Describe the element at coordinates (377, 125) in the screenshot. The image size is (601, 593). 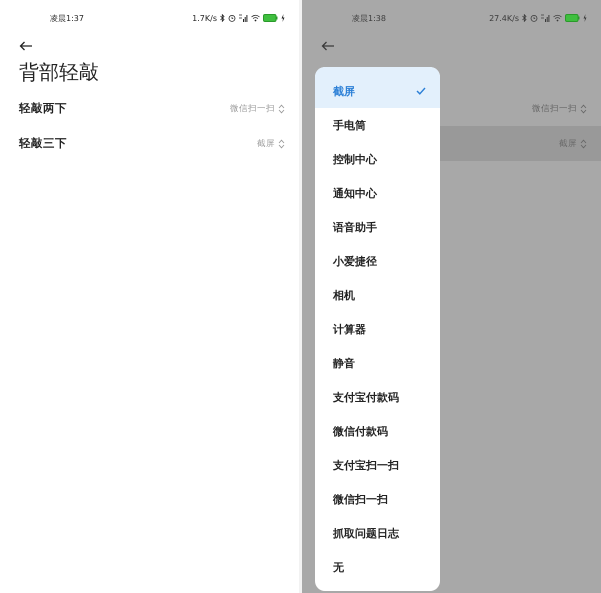
I see `menu-item: 手电筒` at that location.